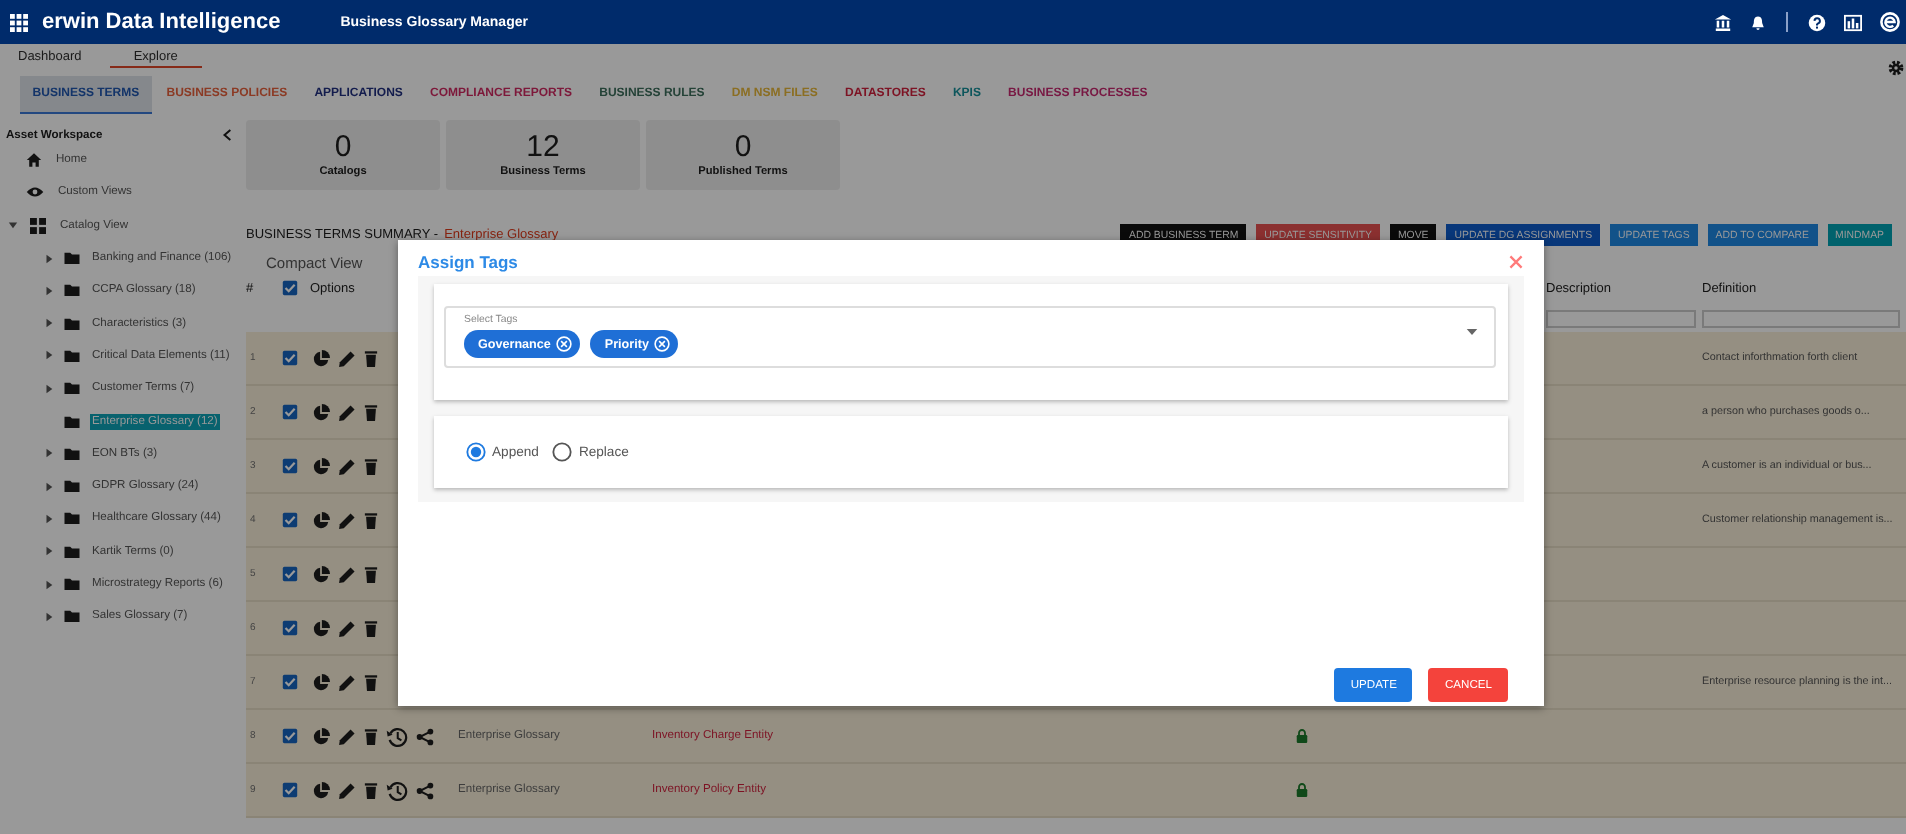 This screenshot has width=1906, height=834. I want to click on help-icon, so click(1817, 22).